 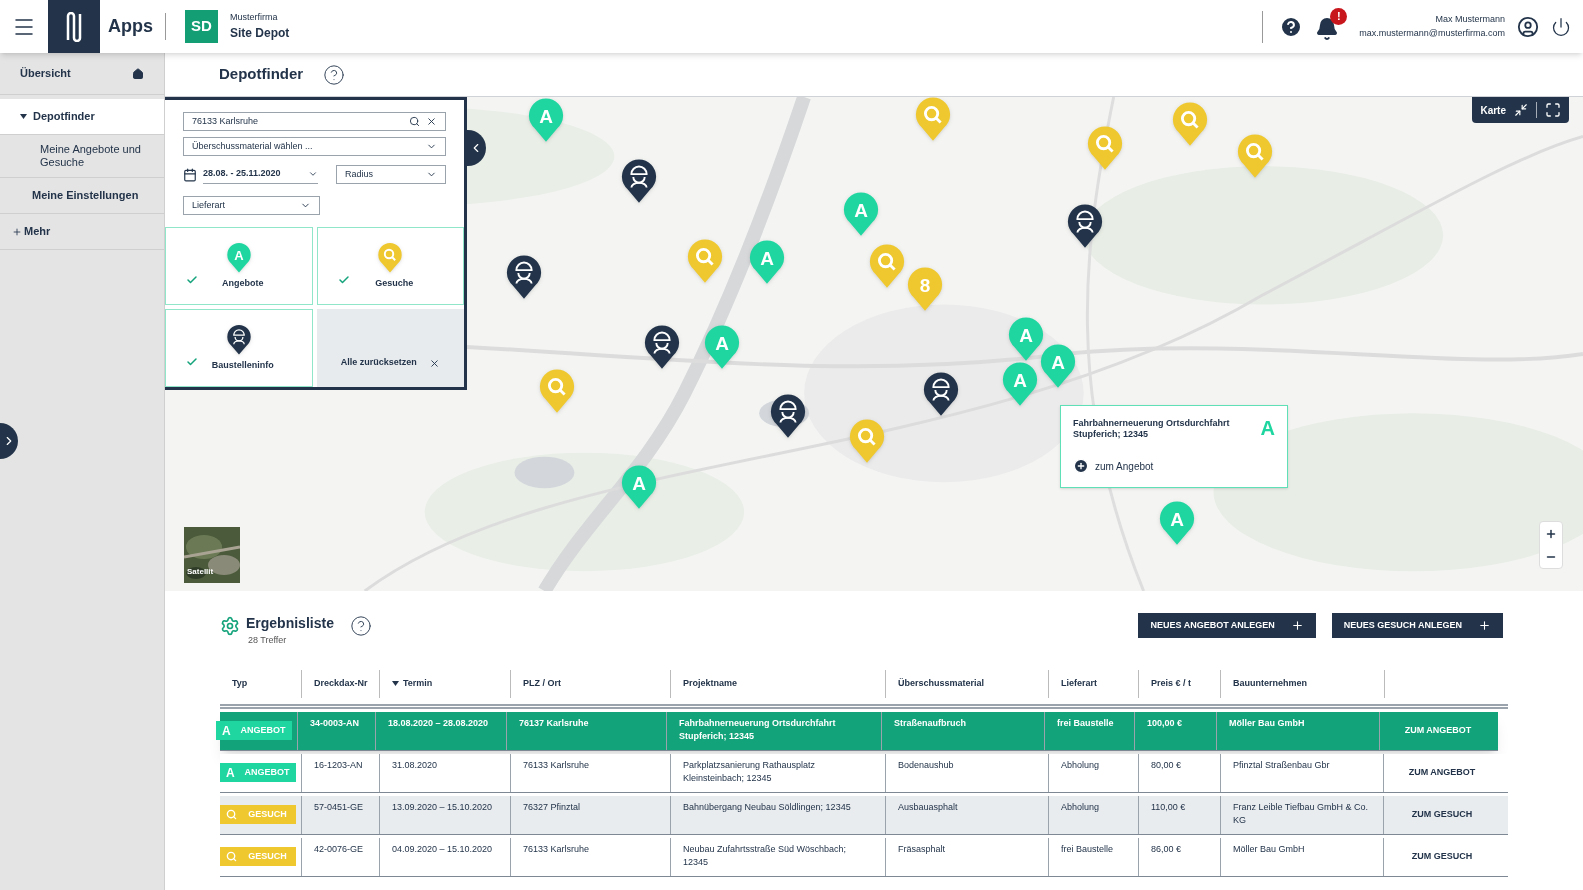 What do you see at coordinates (138, 73) in the screenshot?
I see `home-icon` at bounding box center [138, 73].